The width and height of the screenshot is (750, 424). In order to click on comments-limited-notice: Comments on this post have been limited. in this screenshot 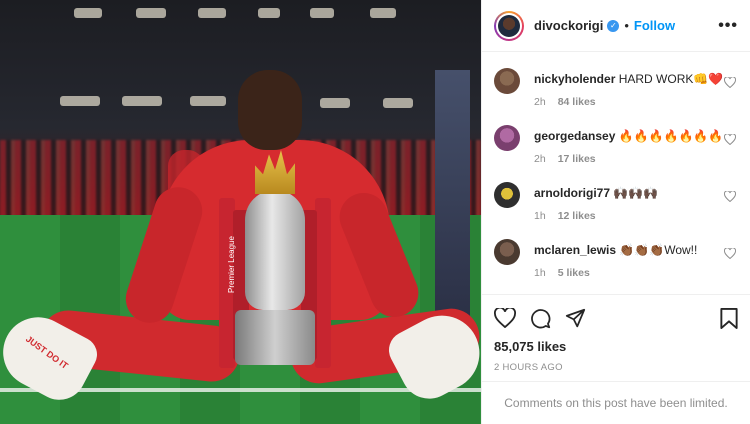, I will do `click(616, 402)`.